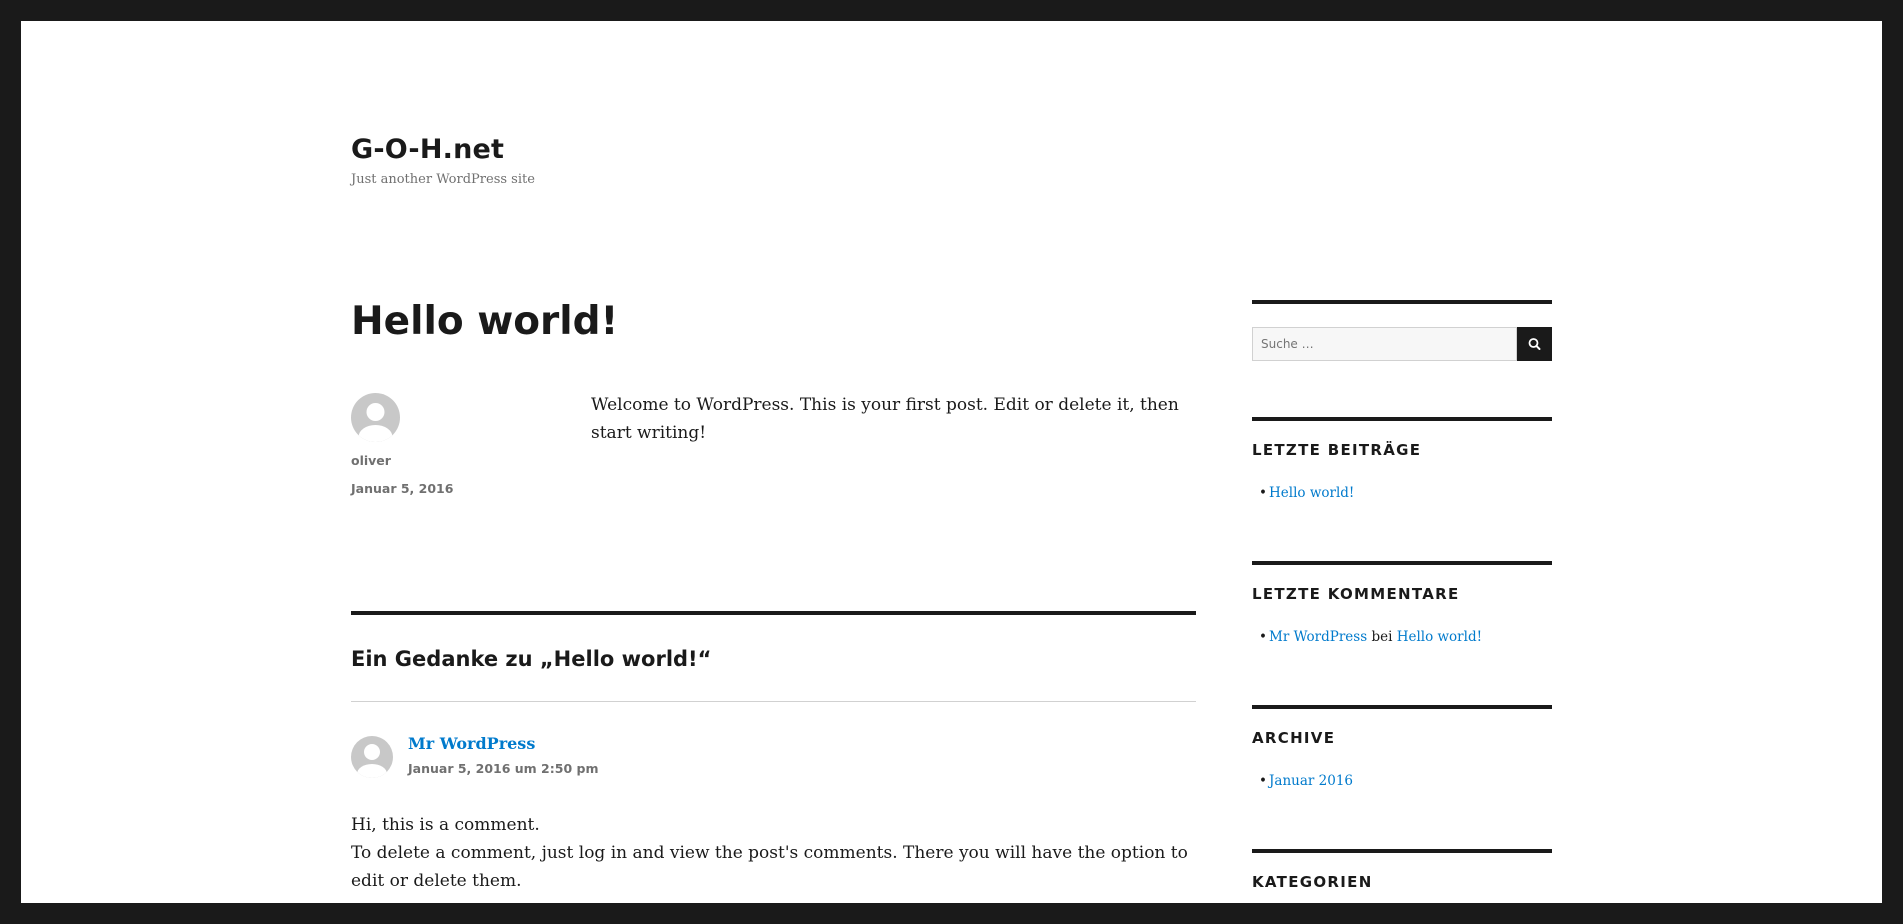  I want to click on search-button, so click(1534, 344).